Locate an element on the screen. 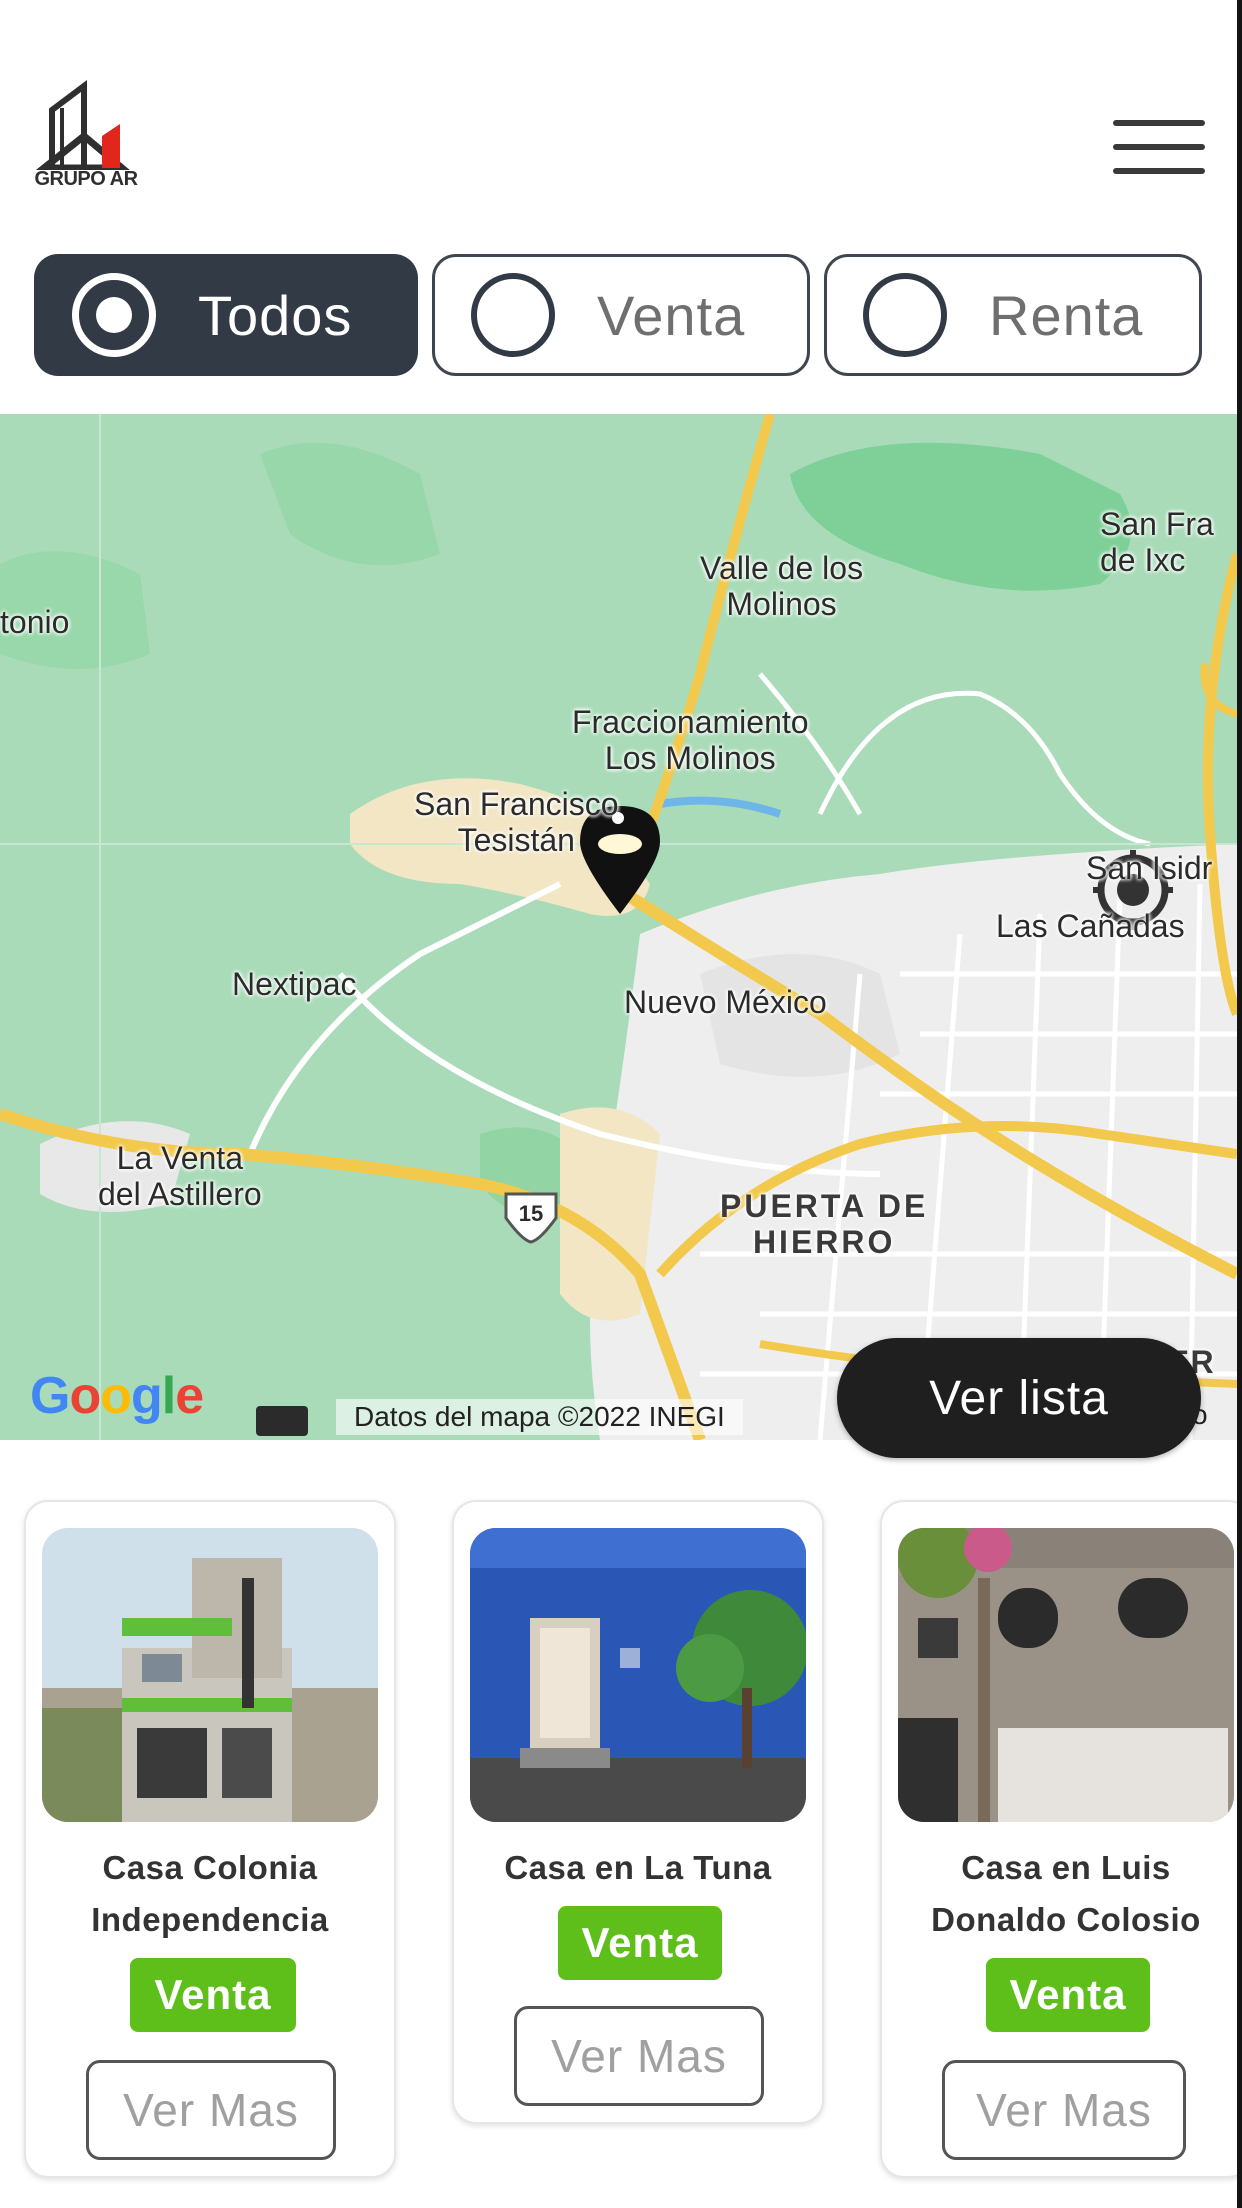 The width and height of the screenshot is (1242, 2208). hamburger-menu-icon is located at coordinates (1159, 149).